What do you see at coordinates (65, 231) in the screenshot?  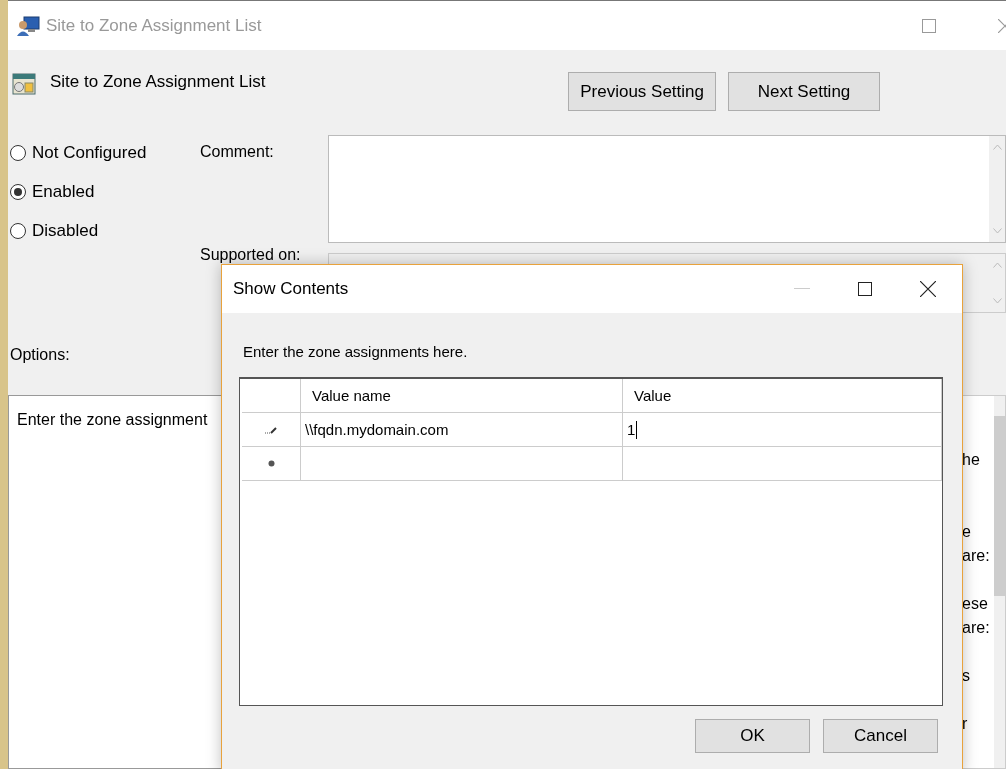 I see `radio-label: Disabled` at bounding box center [65, 231].